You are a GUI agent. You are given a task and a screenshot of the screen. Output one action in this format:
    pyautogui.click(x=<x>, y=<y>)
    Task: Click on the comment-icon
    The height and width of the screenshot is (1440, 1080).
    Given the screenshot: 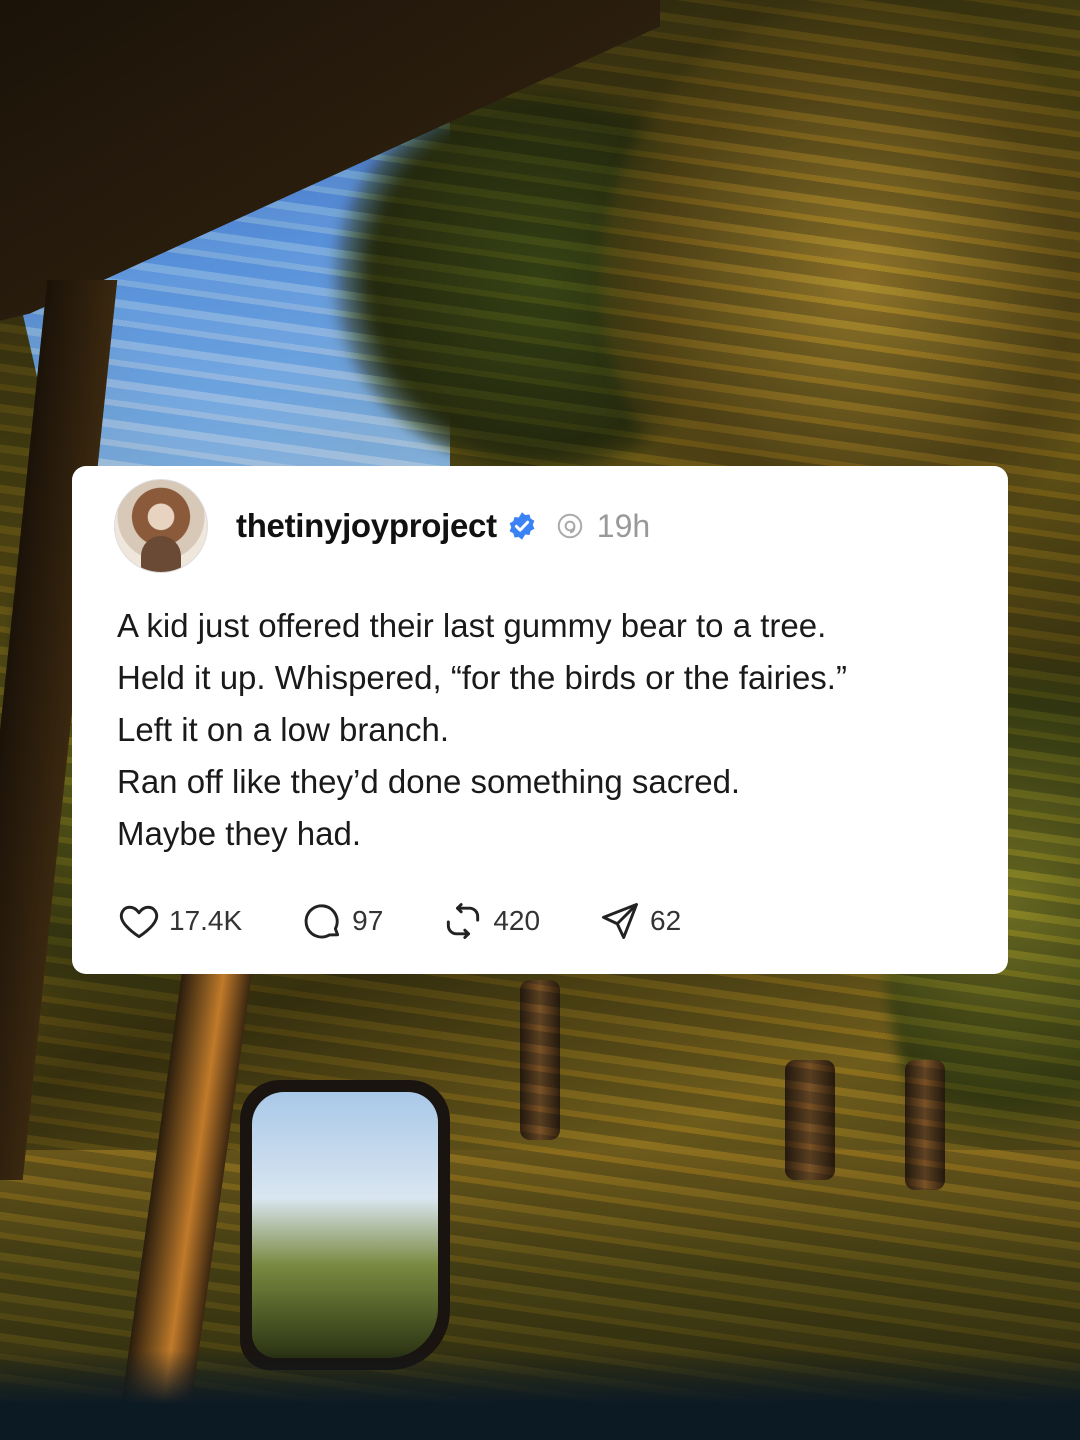 What is the action you would take?
    pyautogui.click(x=322, y=921)
    